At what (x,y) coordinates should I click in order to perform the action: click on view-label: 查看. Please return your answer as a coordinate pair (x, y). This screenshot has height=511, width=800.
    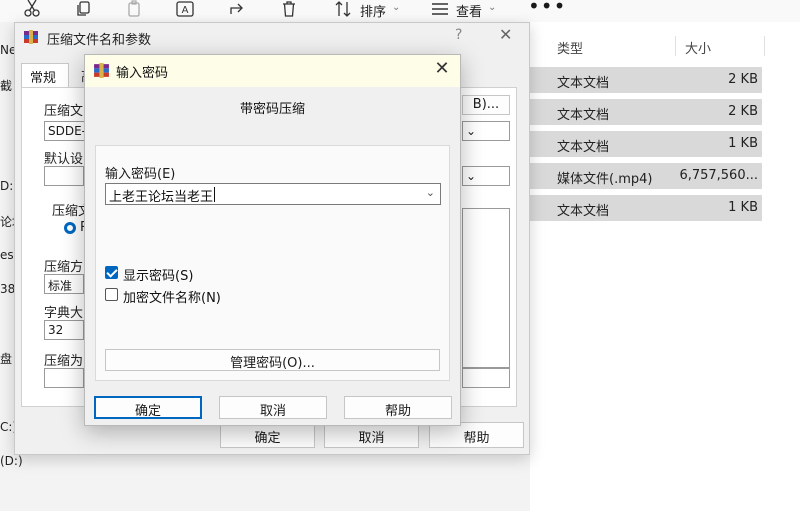
    Looking at the image, I should click on (469, 10).